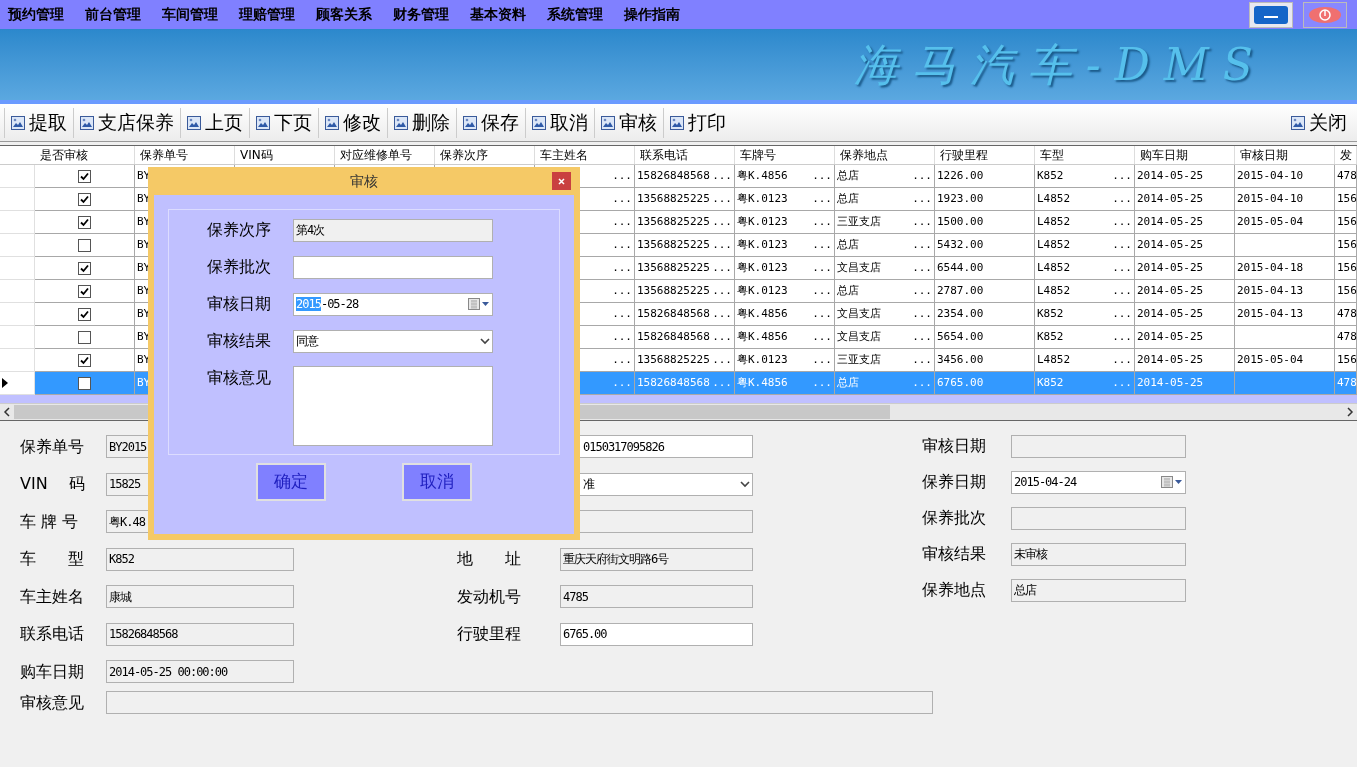 The width and height of the screenshot is (1357, 767). What do you see at coordinates (421, 14) in the screenshot?
I see `menu-item: 财务管理` at bounding box center [421, 14].